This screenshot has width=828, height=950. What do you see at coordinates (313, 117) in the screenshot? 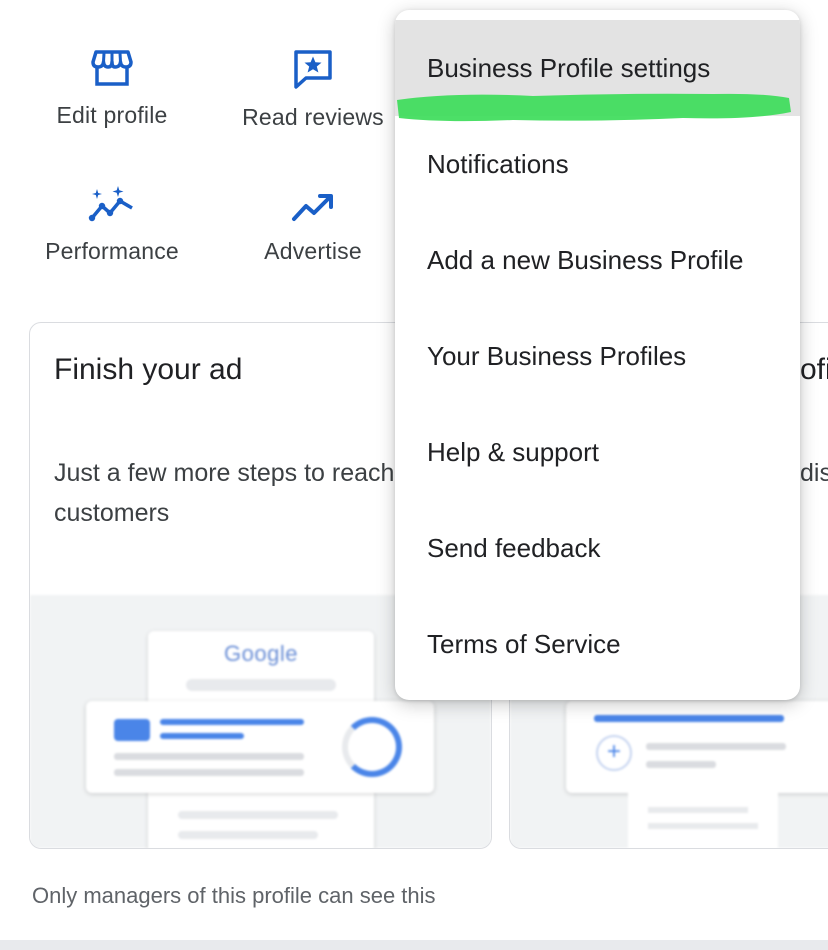
I see `read-reviews-label: Read reviews` at bounding box center [313, 117].